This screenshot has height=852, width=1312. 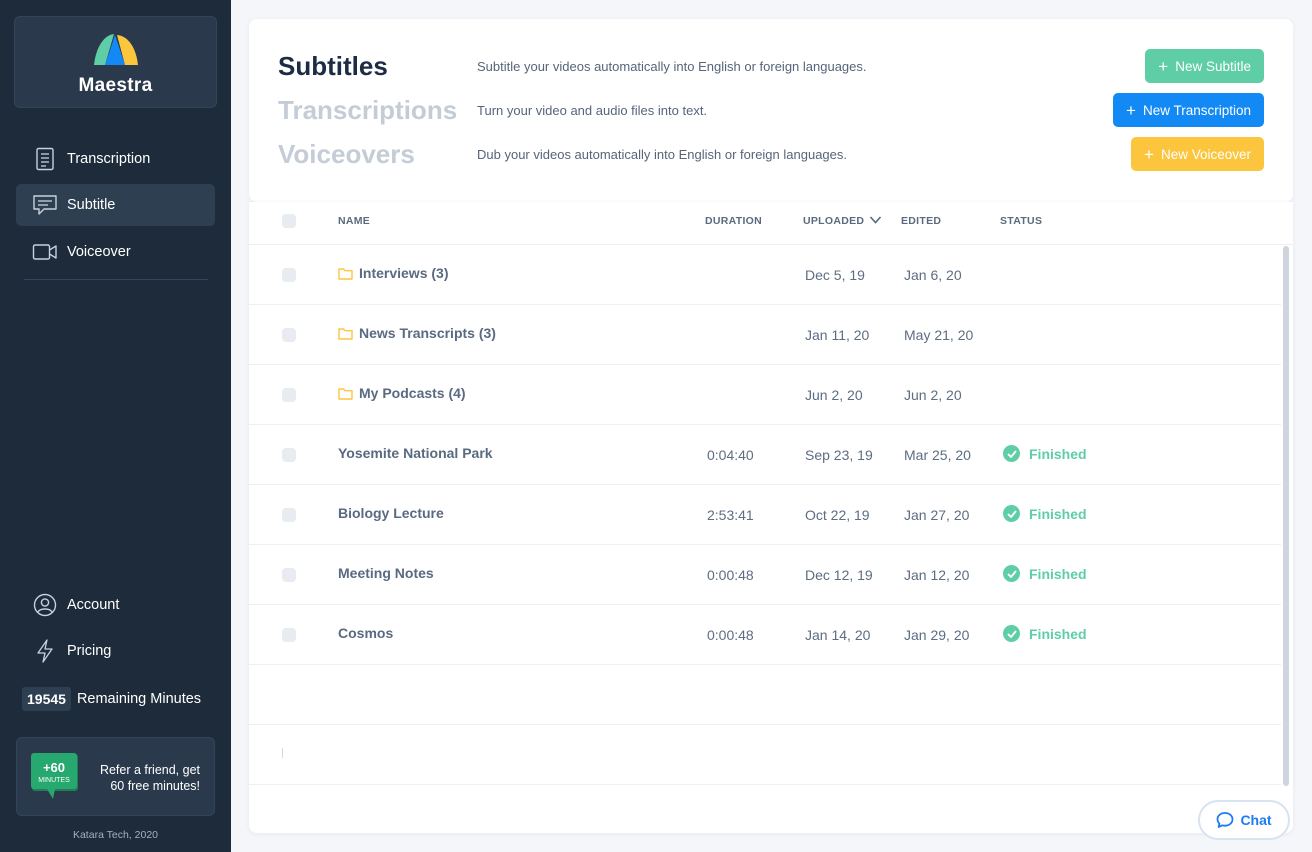 I want to click on folder-row: Interviews (3) Dec 5, 19 Jan 6, 20, so click(x=765, y=275).